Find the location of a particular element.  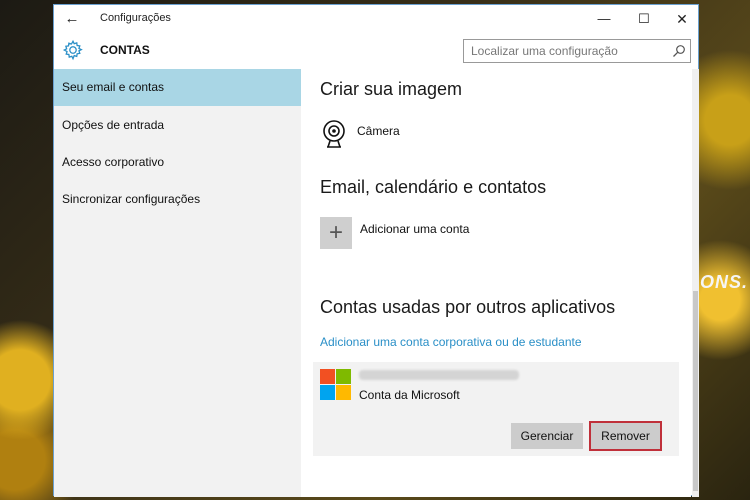

camera-label: Câmera is located at coordinates (378, 131).